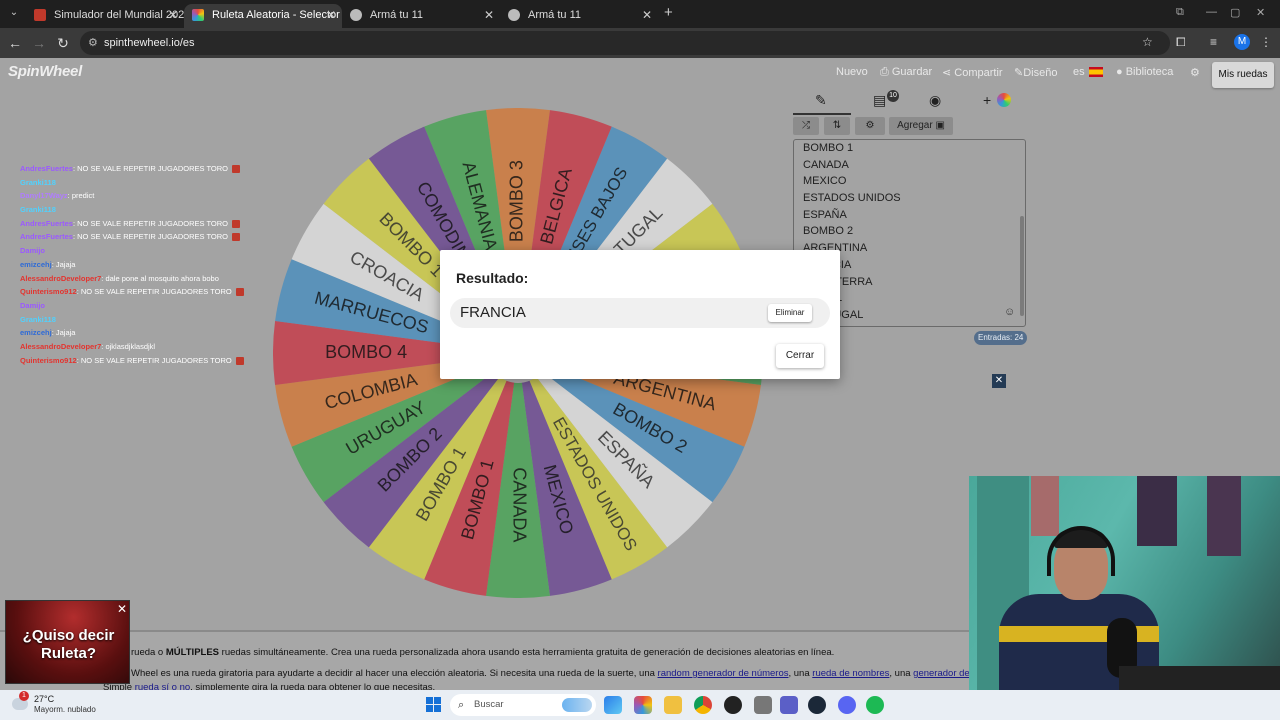 The height and width of the screenshot is (720, 1280). Describe the element at coordinates (906, 72) in the screenshot. I see `nav-guardar: ⎙ Guardar` at that location.